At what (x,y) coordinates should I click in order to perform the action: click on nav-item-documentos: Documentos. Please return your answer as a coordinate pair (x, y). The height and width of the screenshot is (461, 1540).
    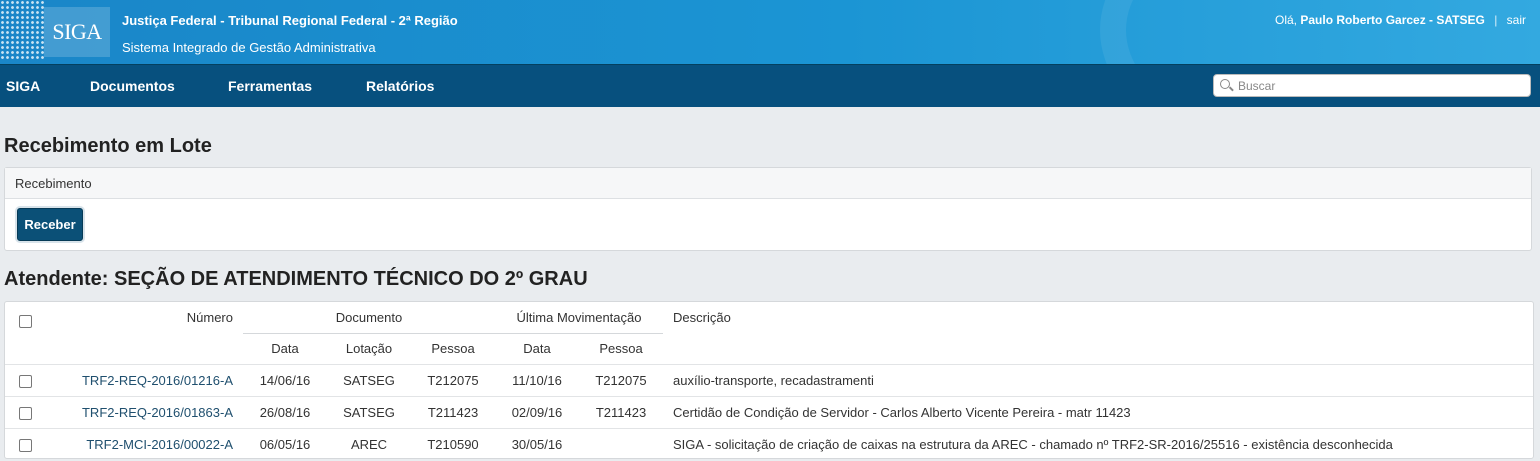
    Looking at the image, I should click on (132, 86).